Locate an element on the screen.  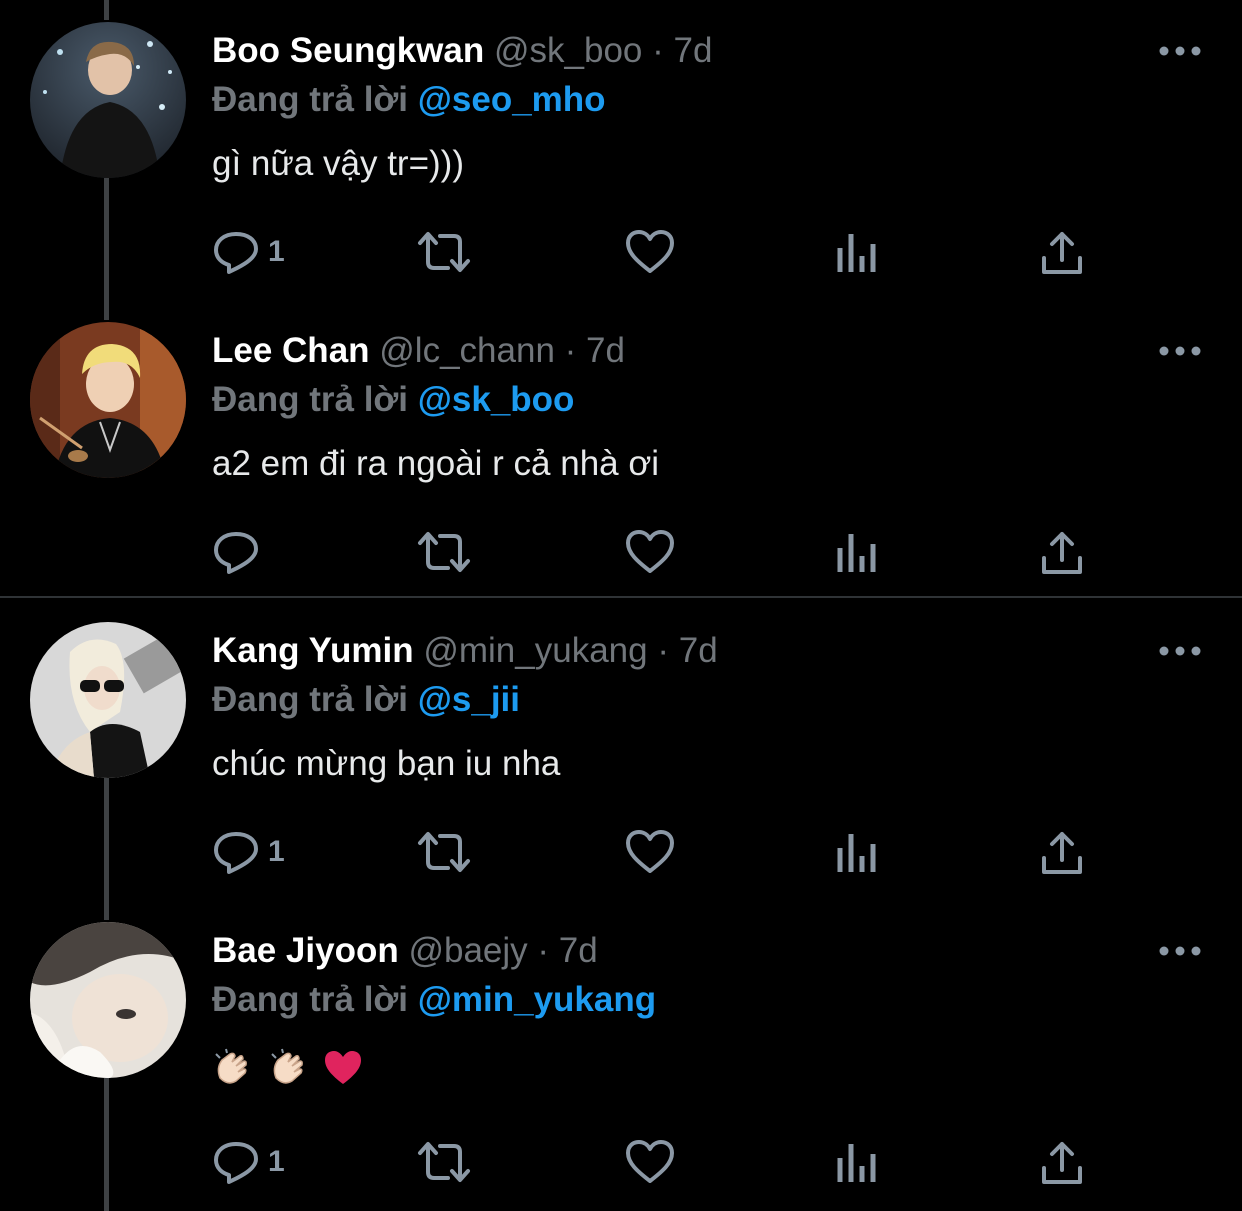
username: @baejy is located at coordinates (467, 950).